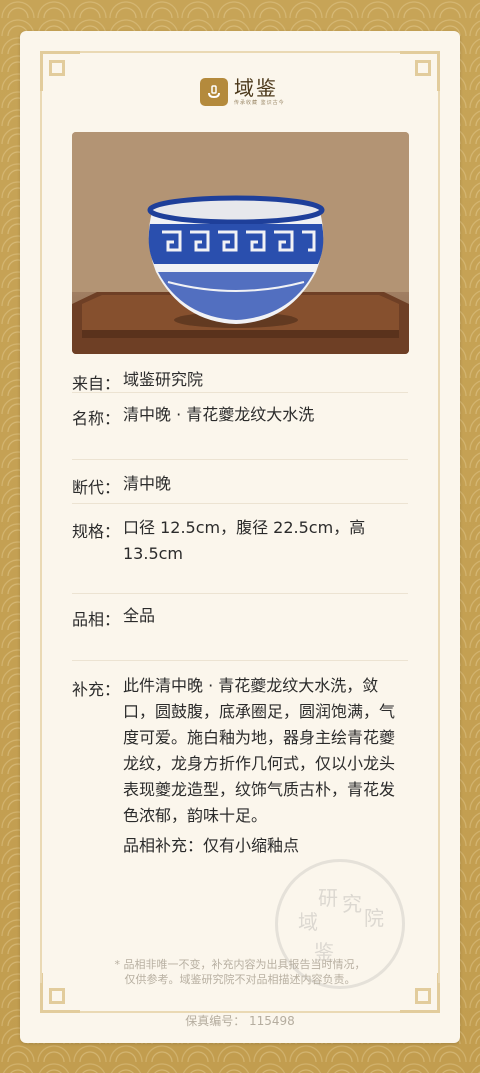 This screenshot has width=480, height=1073. What do you see at coordinates (163, 379) in the screenshot?
I see `field-value: 域鉴研究院` at bounding box center [163, 379].